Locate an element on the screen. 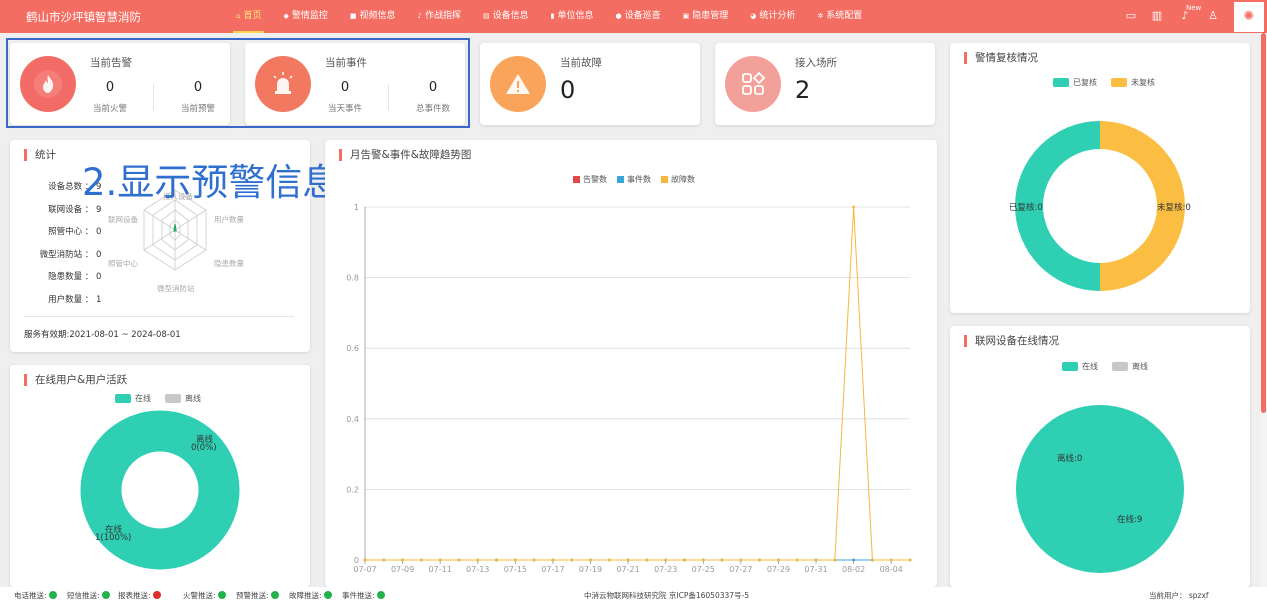 This screenshot has height=605, width=1267. current-alarm-card: 当前告警 0 当前火警 0 当前预警 is located at coordinates (120, 84).